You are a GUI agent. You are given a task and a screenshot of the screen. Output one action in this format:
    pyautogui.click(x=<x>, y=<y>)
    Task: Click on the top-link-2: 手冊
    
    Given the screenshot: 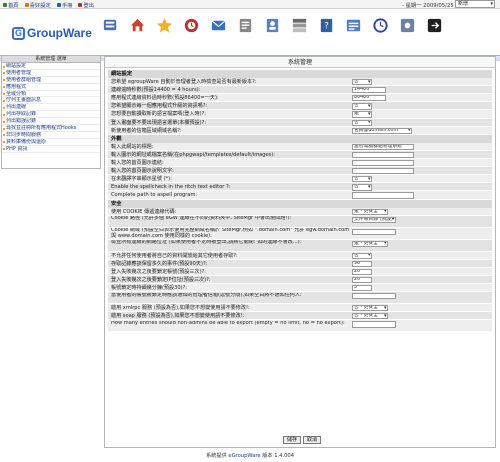 What is the action you would take?
    pyautogui.click(x=64, y=5)
    